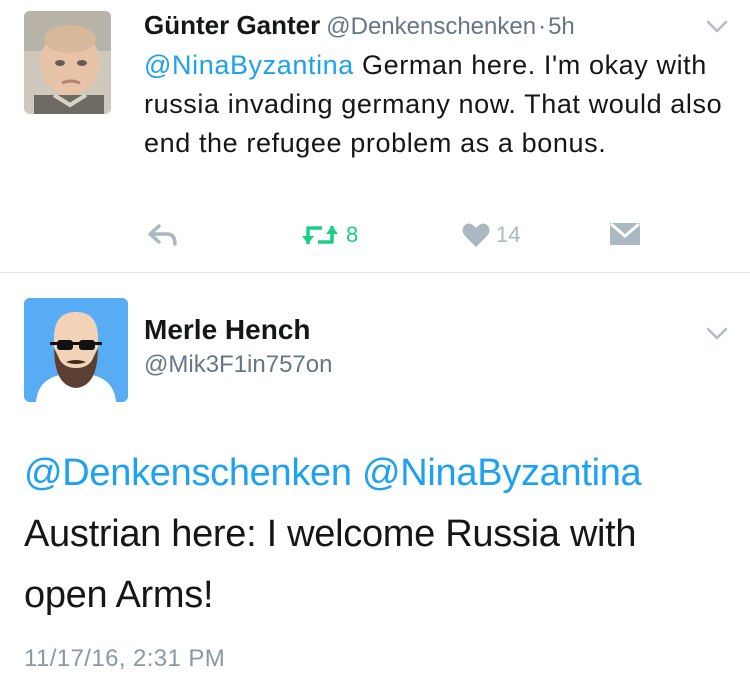 The height and width of the screenshot is (699, 750). What do you see at coordinates (476, 235) in the screenshot?
I see `like-icon` at bounding box center [476, 235].